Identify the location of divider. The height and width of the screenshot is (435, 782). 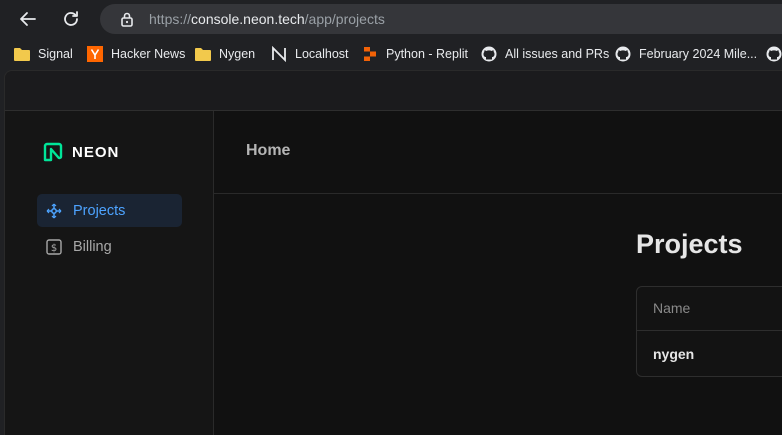
(709, 330).